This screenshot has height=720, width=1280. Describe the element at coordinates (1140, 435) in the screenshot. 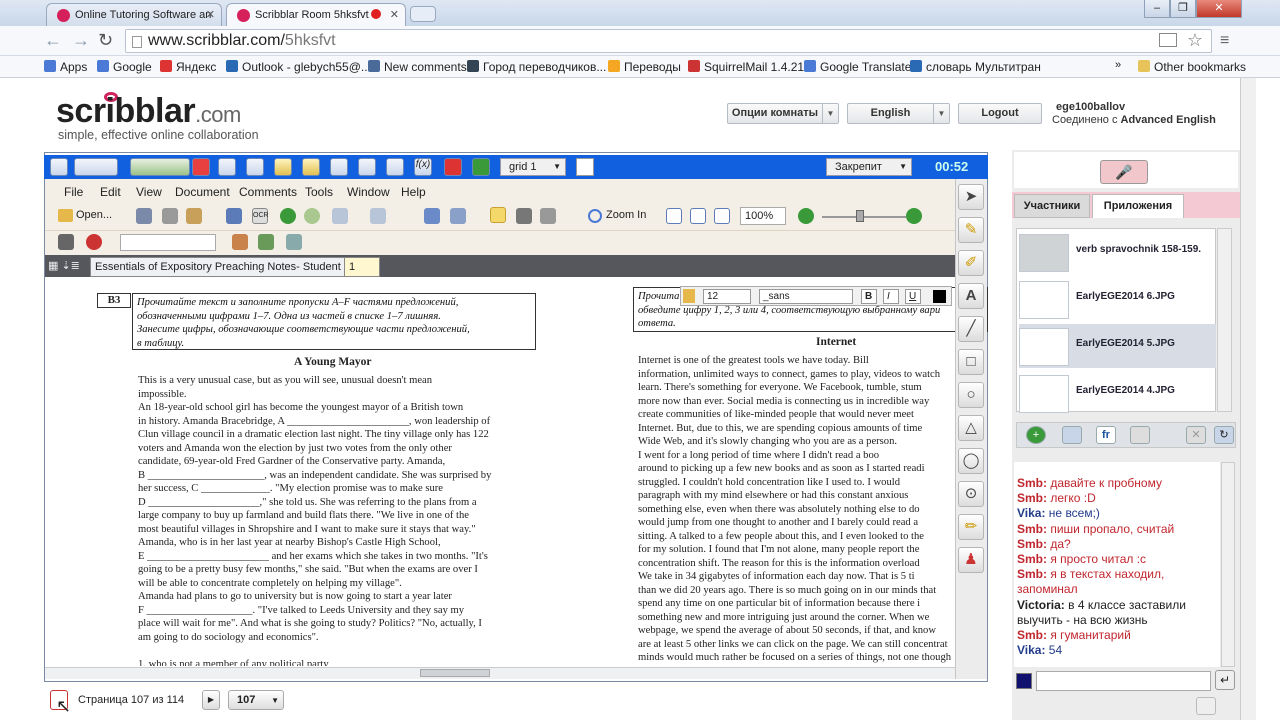

I see `document-icon` at that location.